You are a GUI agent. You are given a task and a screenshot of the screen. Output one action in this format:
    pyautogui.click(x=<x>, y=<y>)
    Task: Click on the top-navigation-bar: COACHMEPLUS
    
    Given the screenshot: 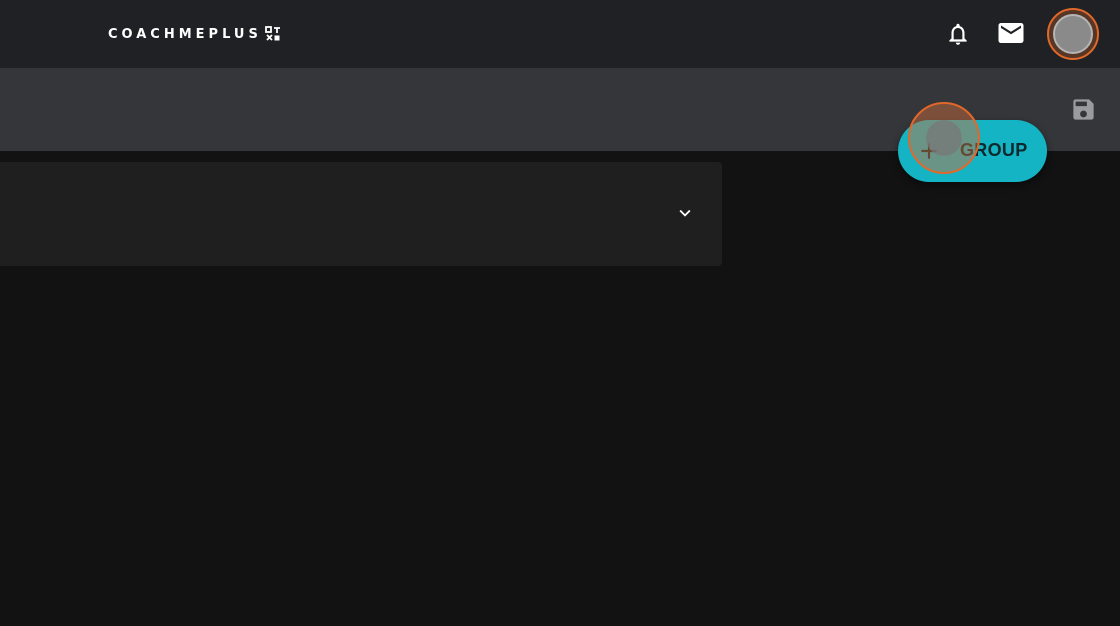 What is the action you would take?
    pyautogui.click(x=560, y=34)
    